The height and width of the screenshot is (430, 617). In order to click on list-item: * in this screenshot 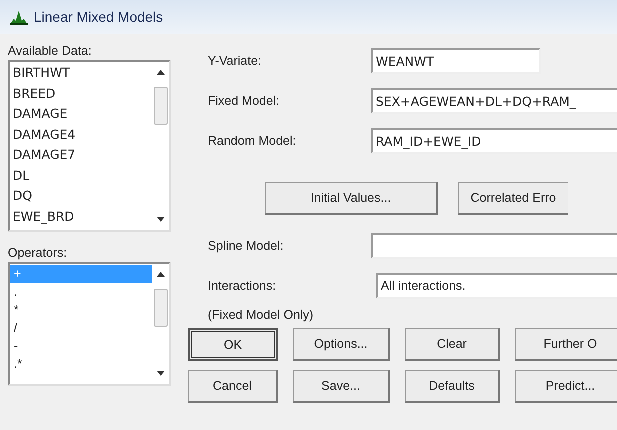, I will do `click(81, 310)`.